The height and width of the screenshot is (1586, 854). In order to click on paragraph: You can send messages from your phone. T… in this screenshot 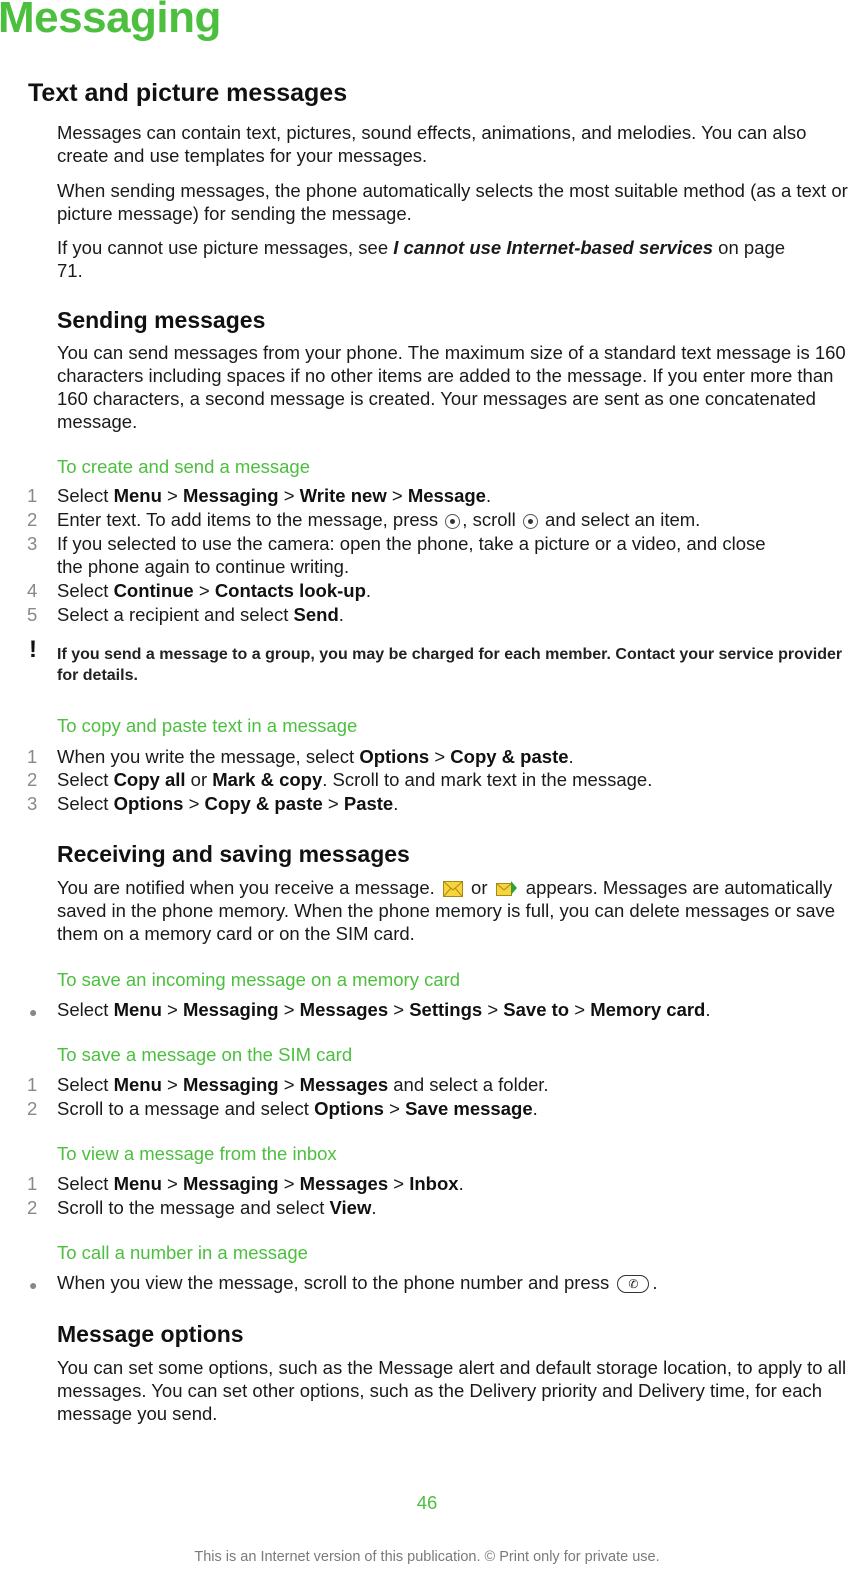, I will do `click(451, 387)`.